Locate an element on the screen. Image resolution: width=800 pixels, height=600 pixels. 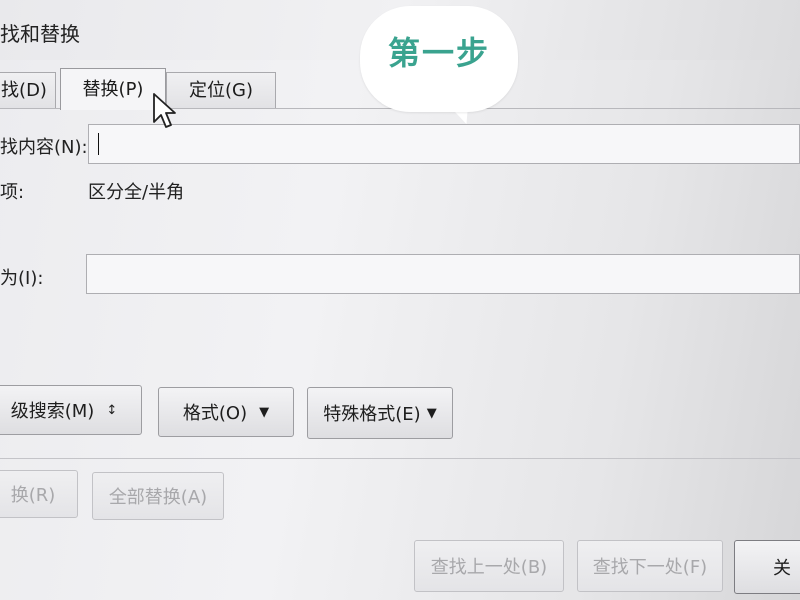
close-button: 关 is located at coordinates (767, 567).